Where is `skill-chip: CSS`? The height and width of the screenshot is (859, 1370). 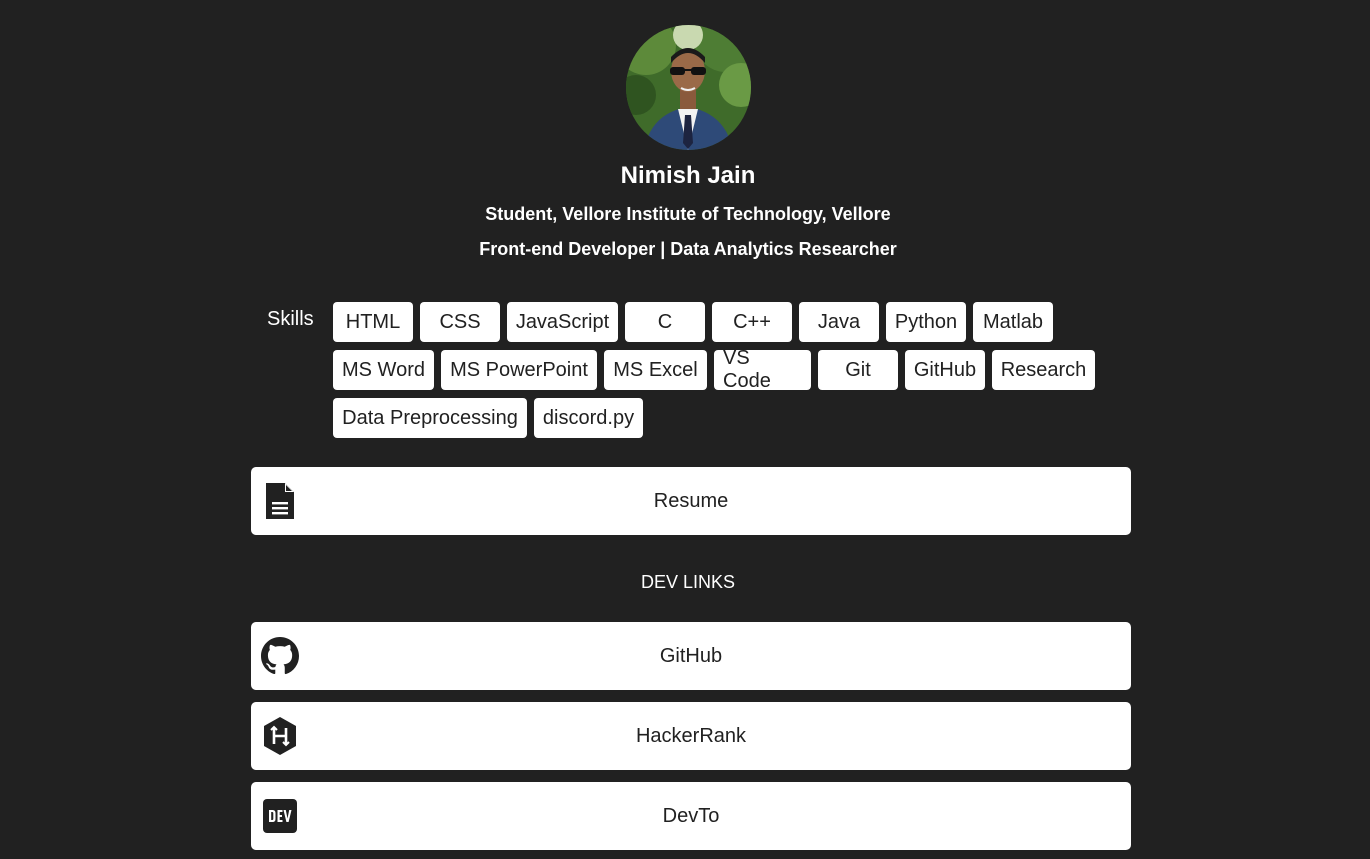 skill-chip: CSS is located at coordinates (460, 322).